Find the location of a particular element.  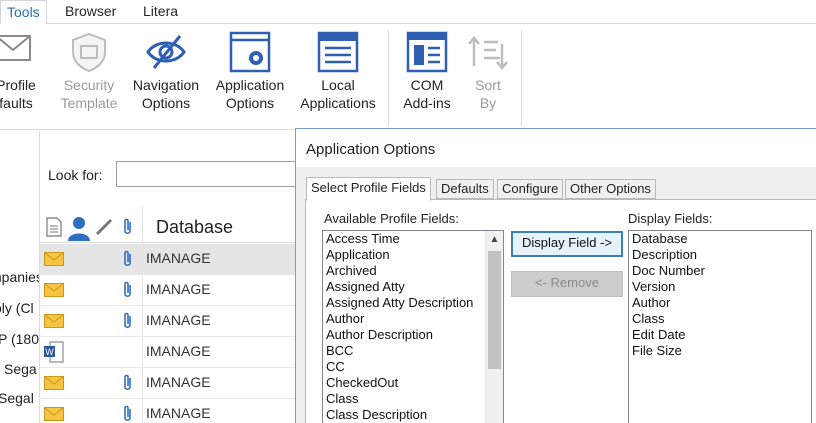

word-document-icon: W is located at coordinates (54, 352).